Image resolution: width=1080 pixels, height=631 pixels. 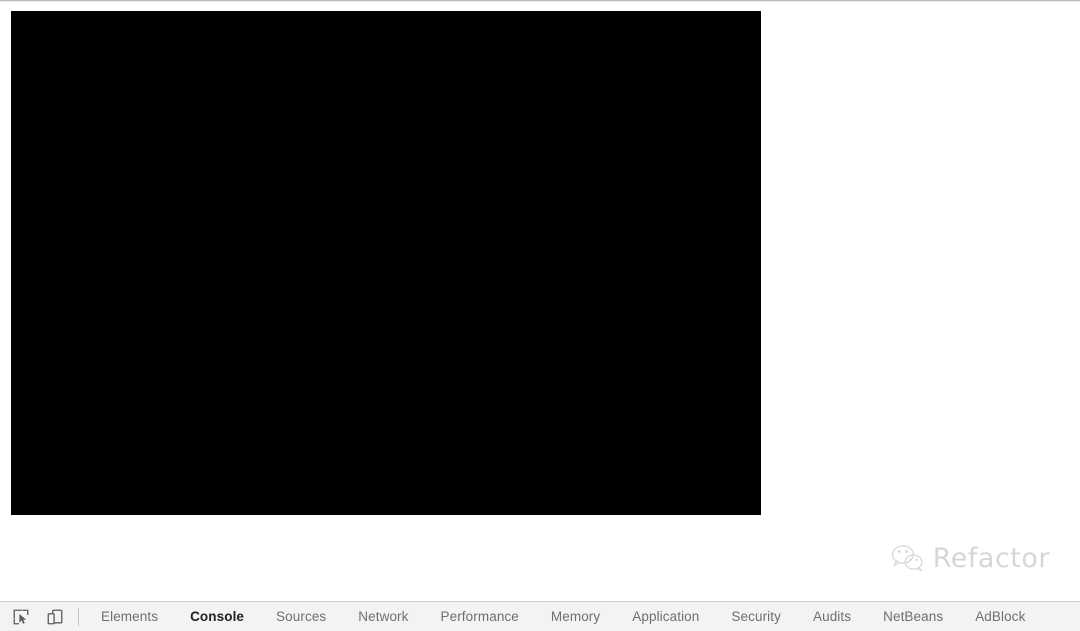 What do you see at coordinates (129, 616) in the screenshot?
I see `tab-elements: Elements` at bounding box center [129, 616].